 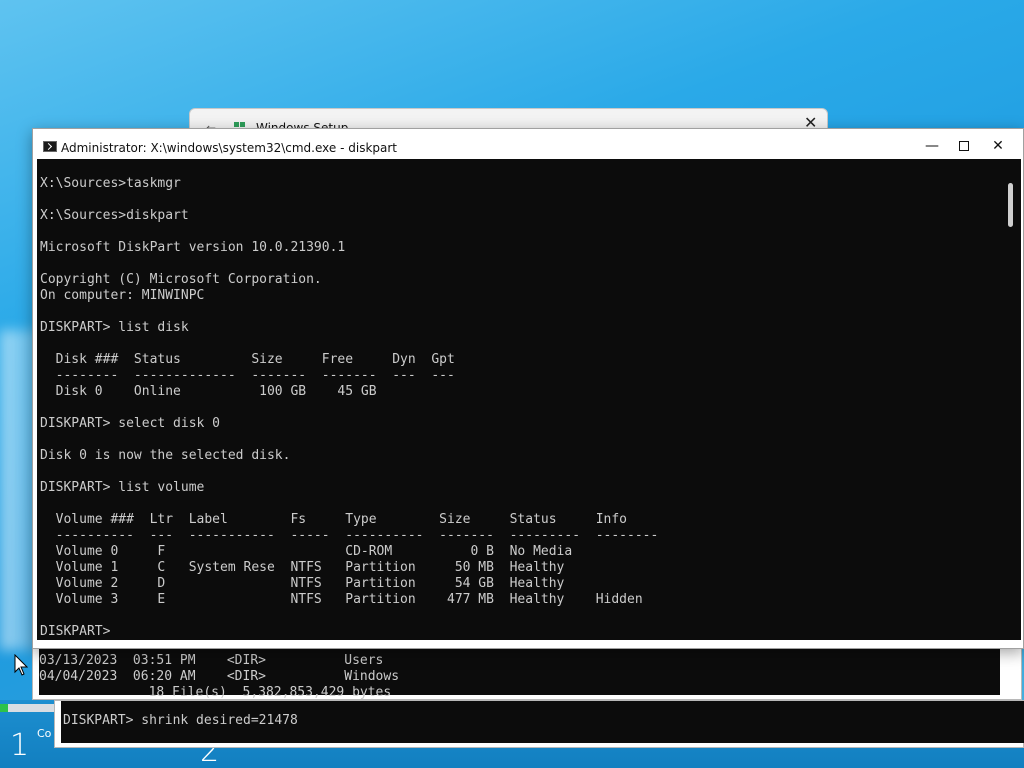 I want to click on maximize-icon, so click(x=964, y=146).